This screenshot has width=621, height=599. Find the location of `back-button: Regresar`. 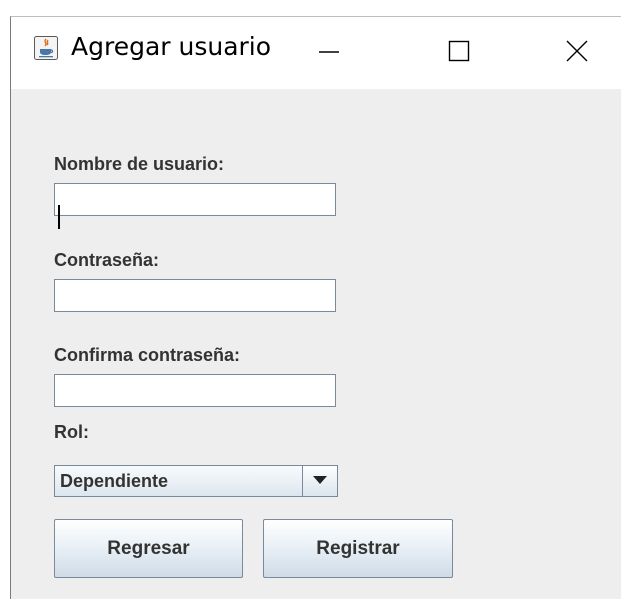

back-button: Regresar is located at coordinates (148, 548).